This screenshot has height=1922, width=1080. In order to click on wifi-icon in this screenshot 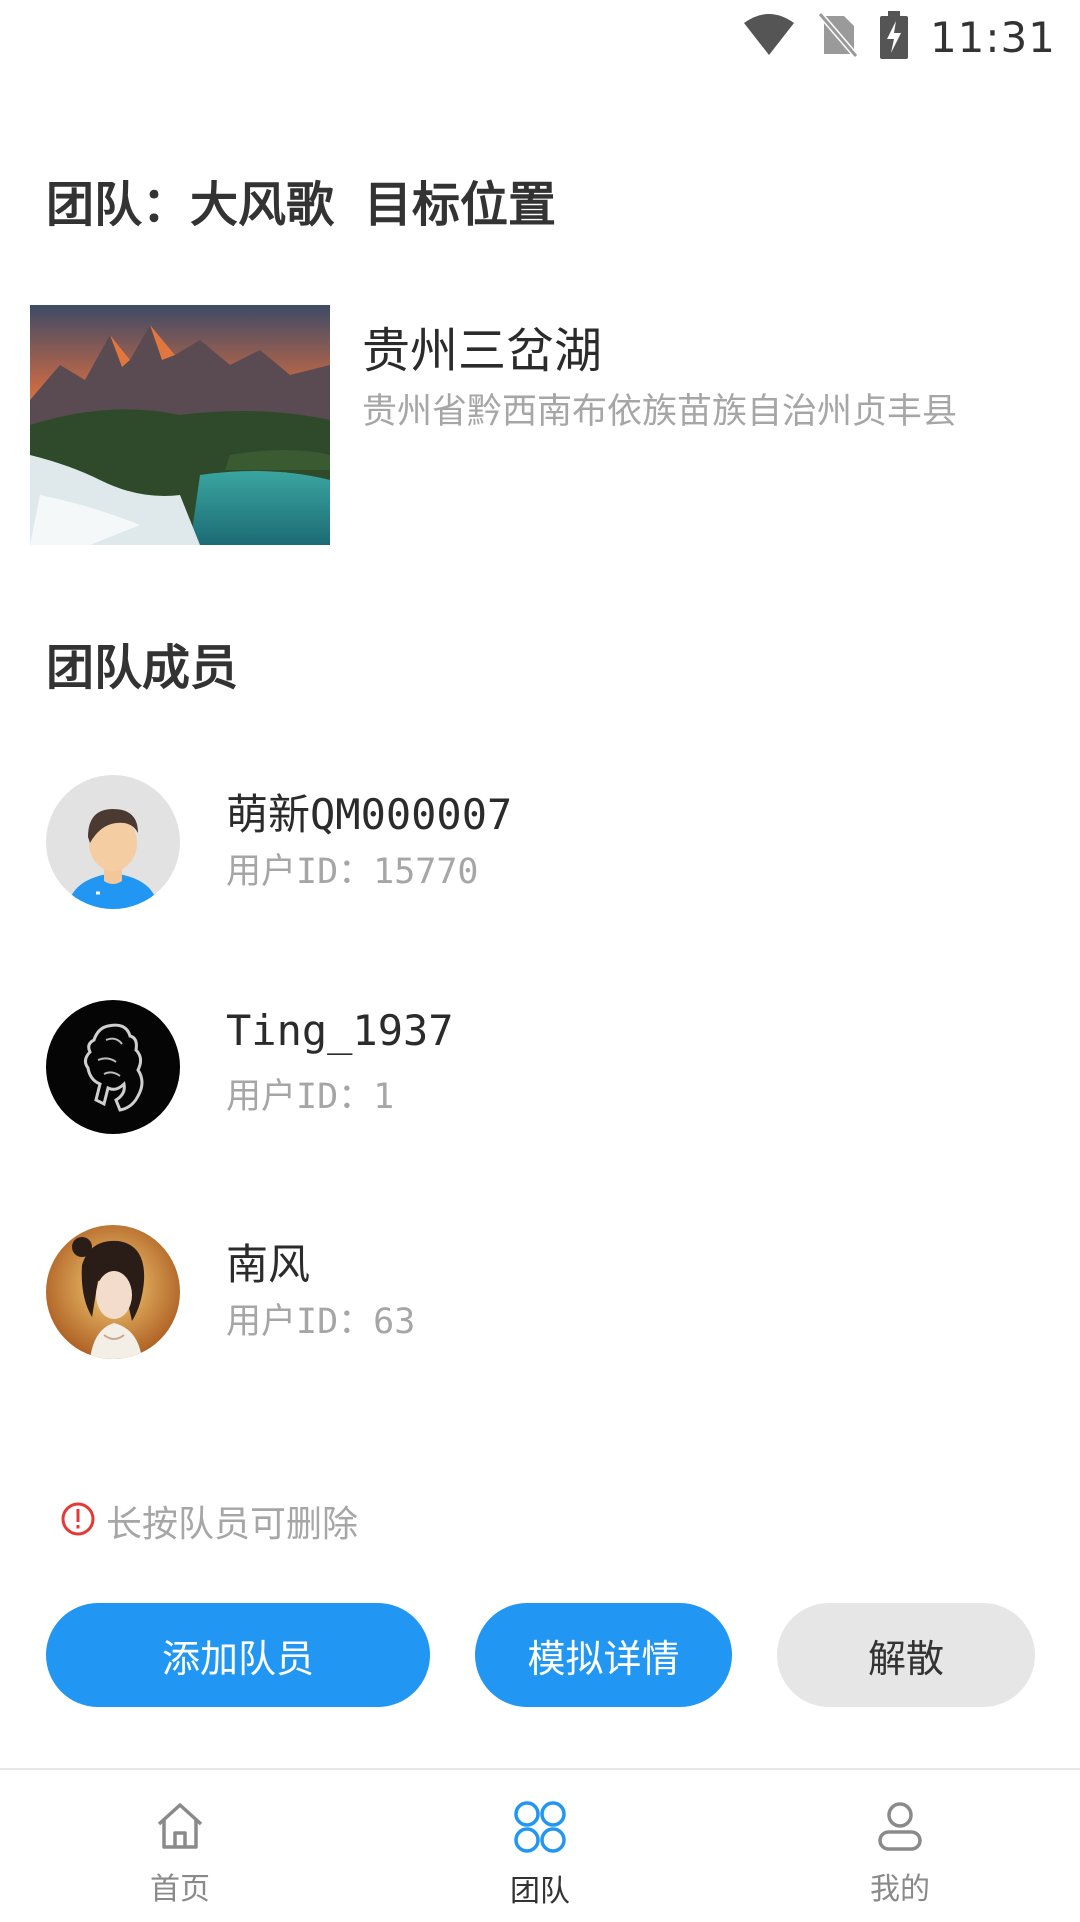, I will do `click(769, 37)`.